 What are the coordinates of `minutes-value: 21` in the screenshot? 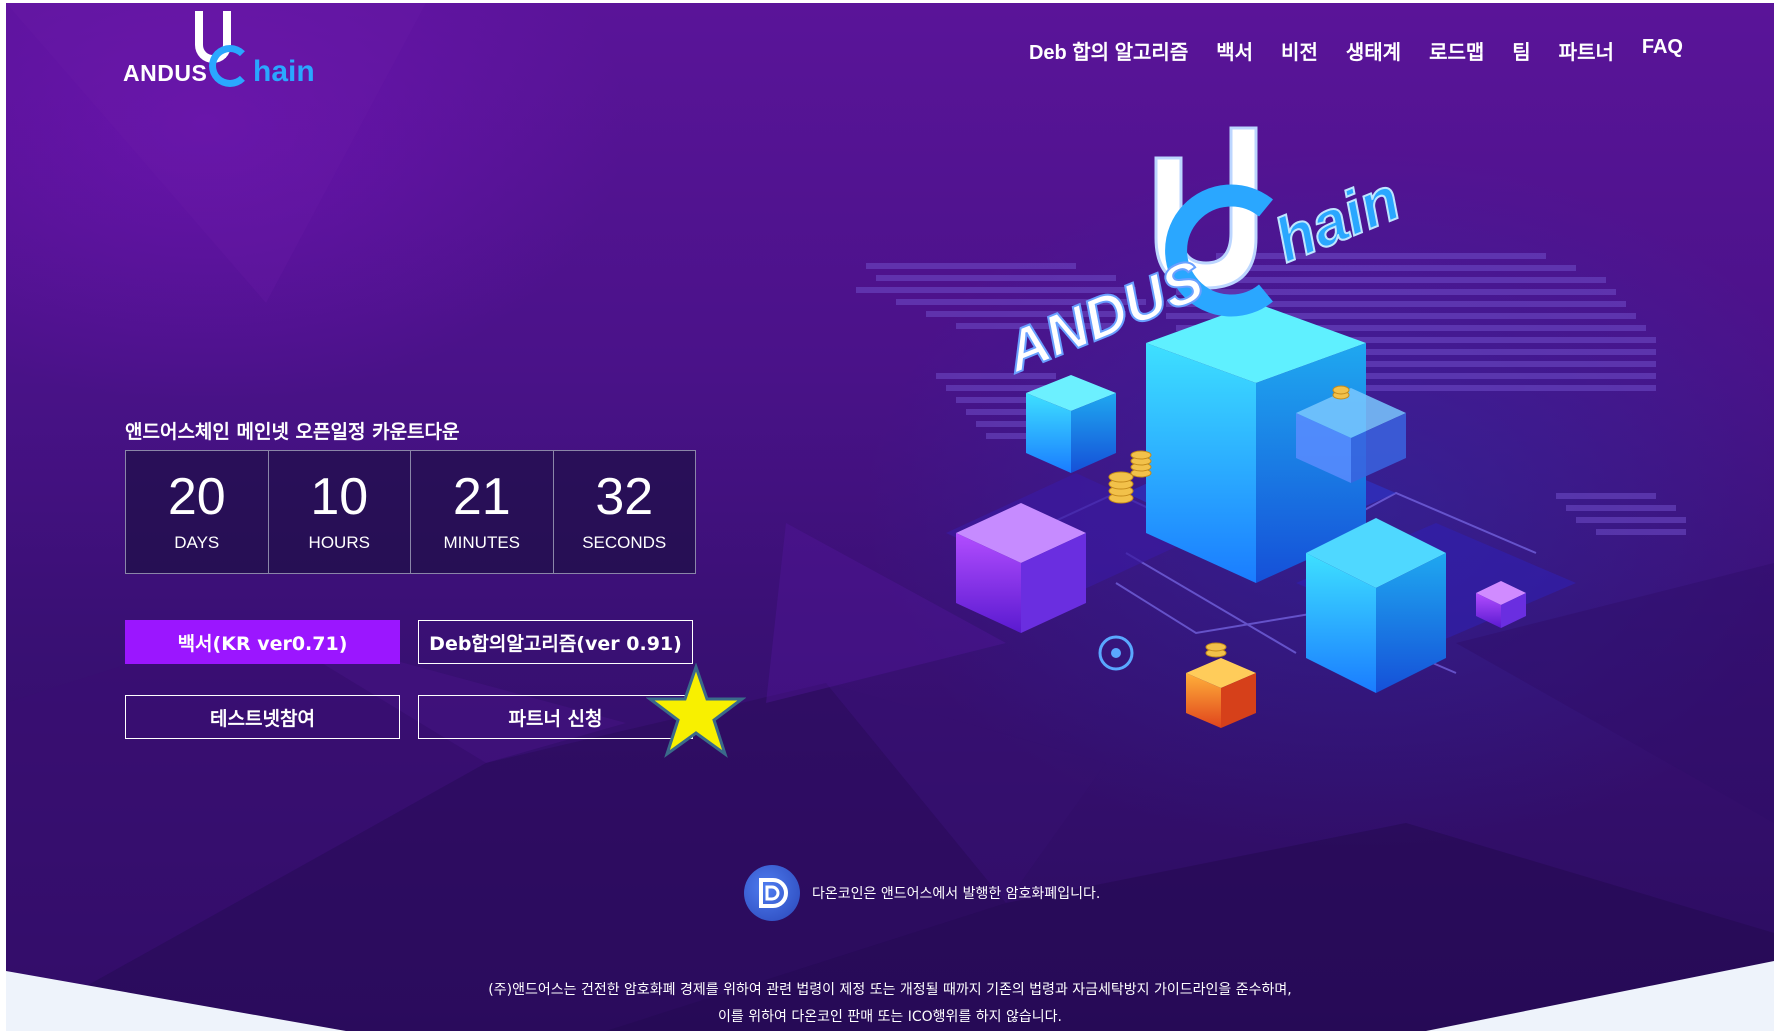 It's located at (481, 497).